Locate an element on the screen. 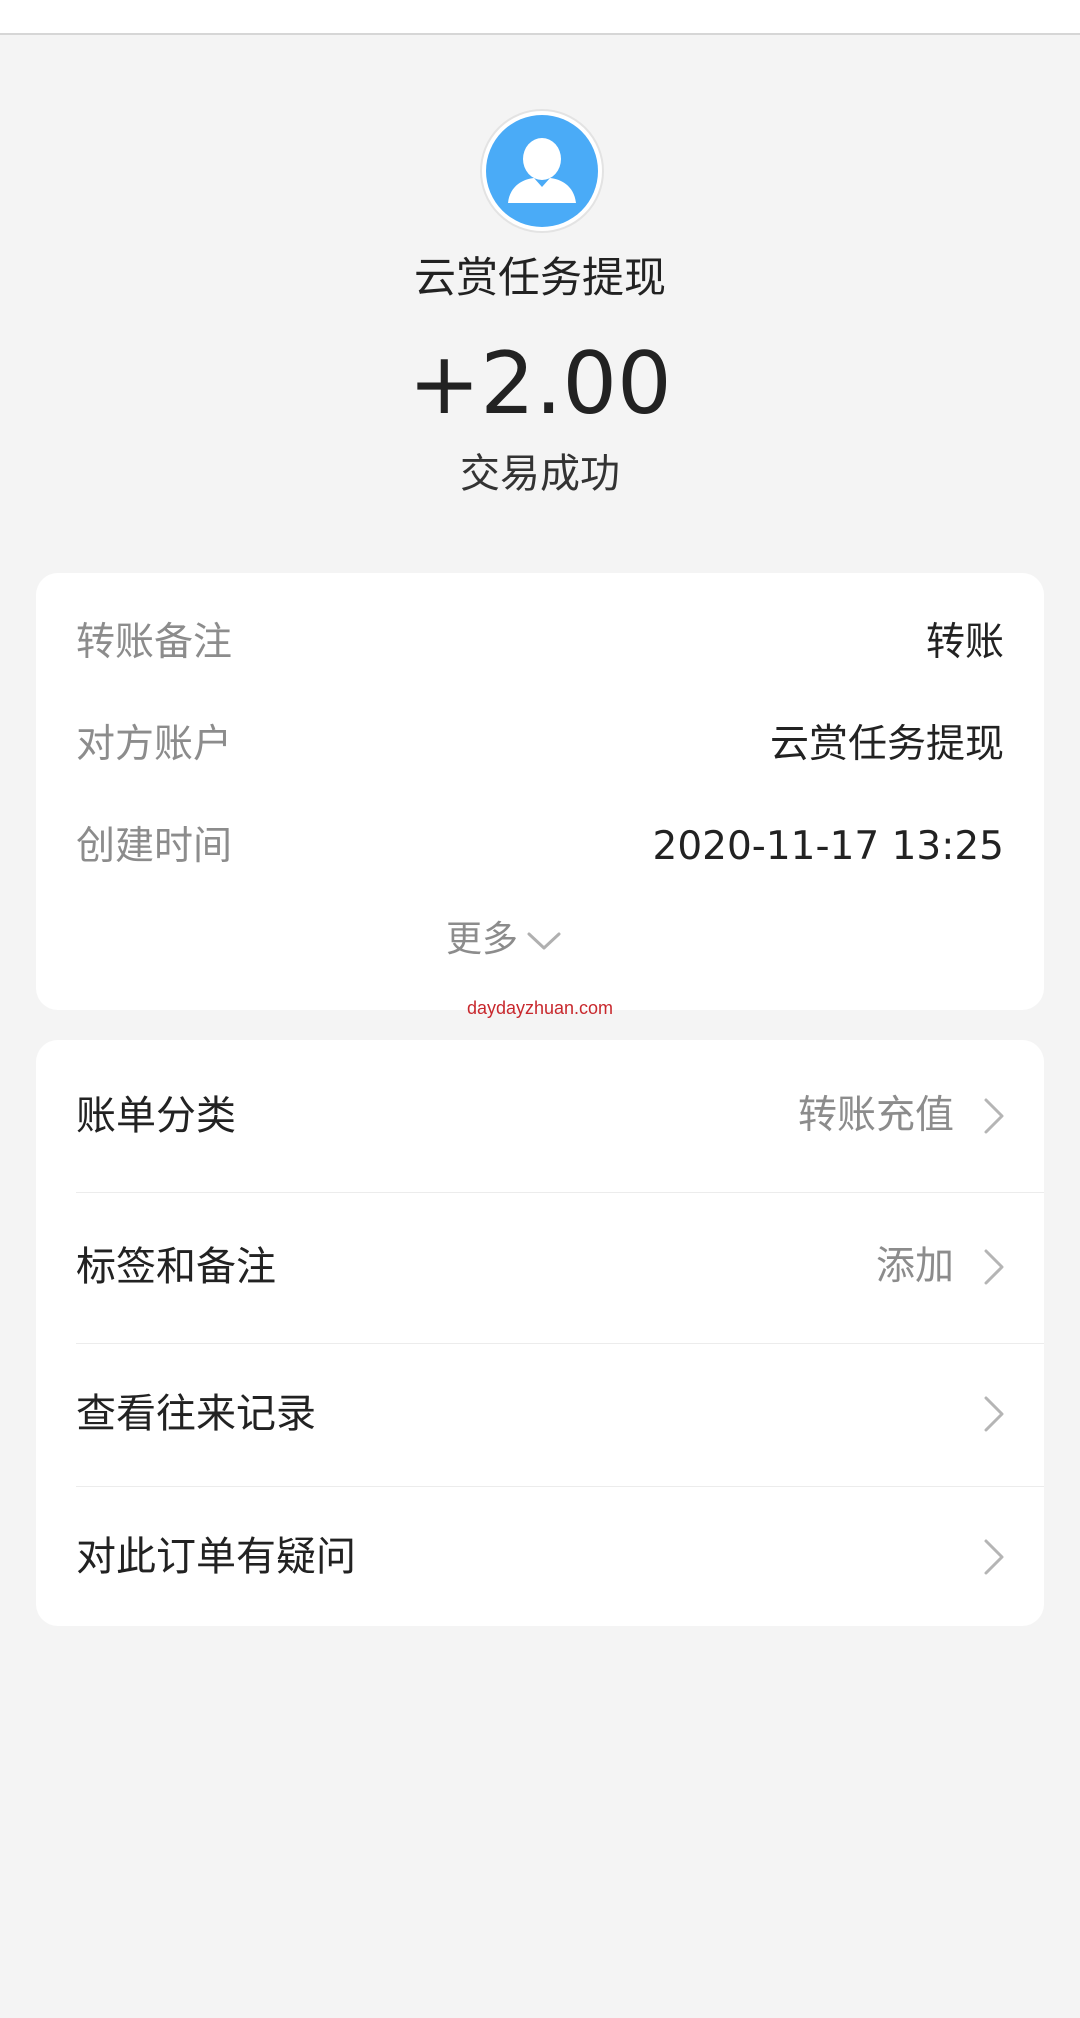 This screenshot has width=1080, height=2018. menu-item-value: 添加 is located at coordinates (914, 1266).